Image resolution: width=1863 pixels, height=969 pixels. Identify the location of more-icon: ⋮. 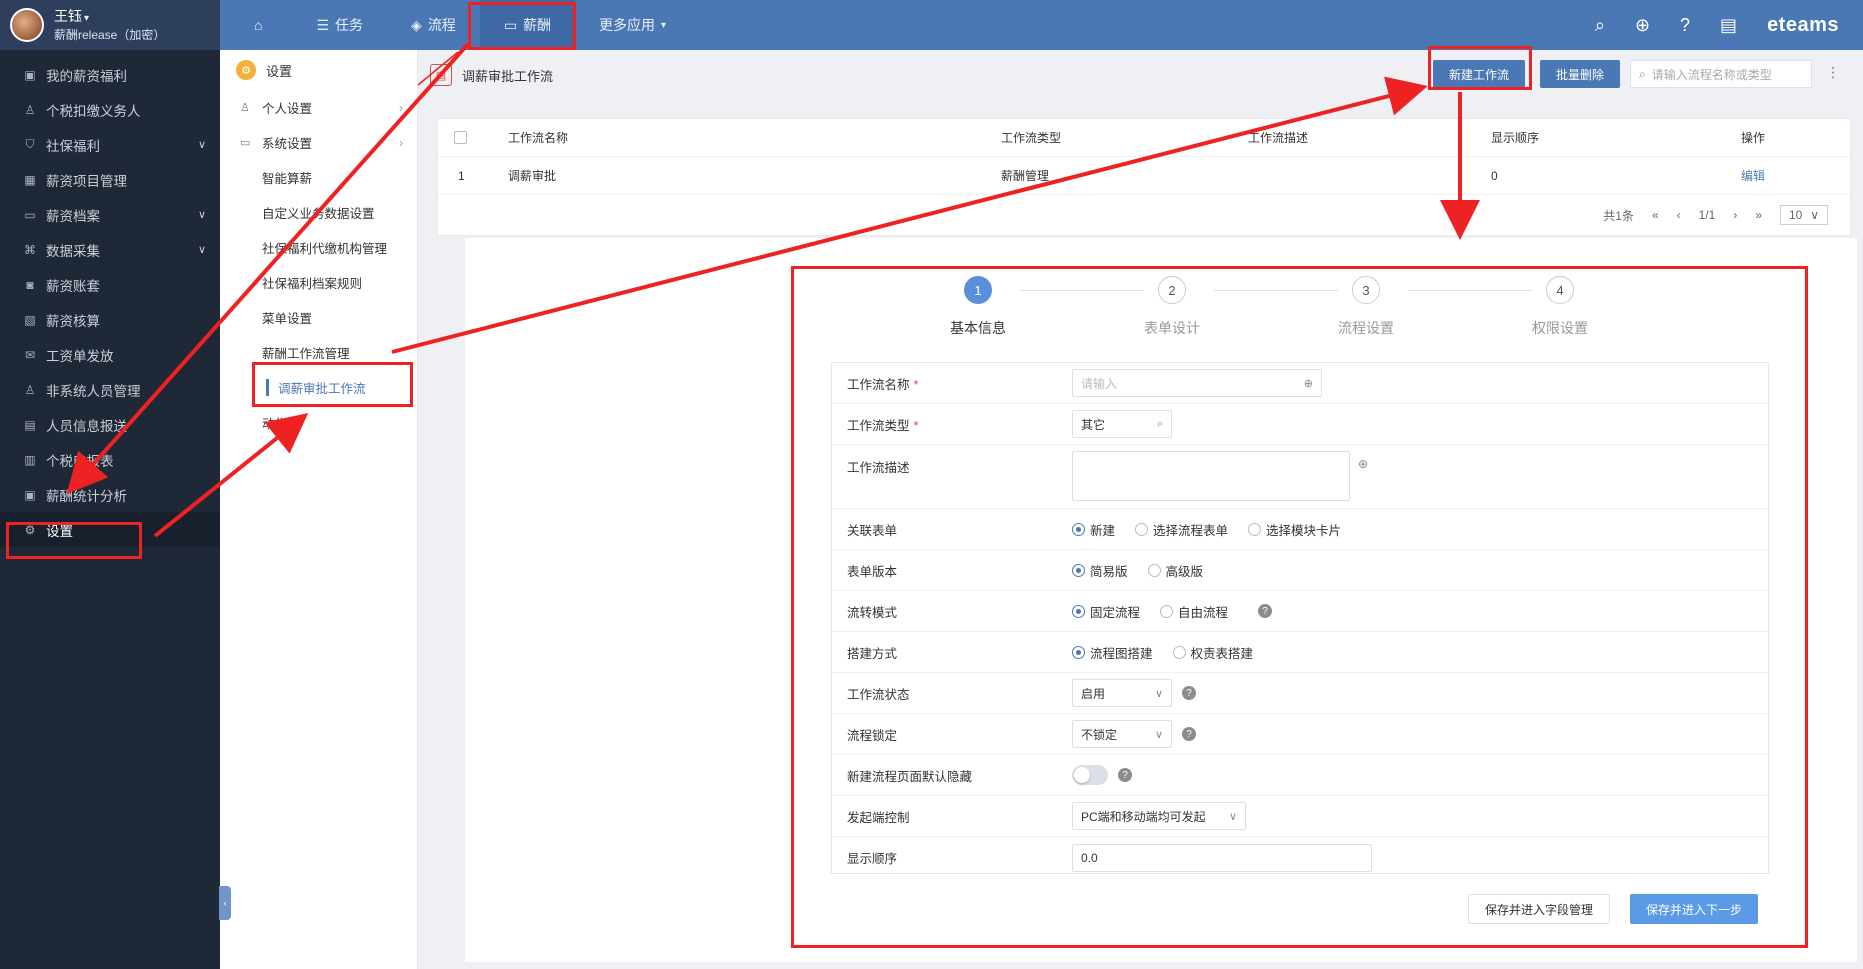
(1833, 72).